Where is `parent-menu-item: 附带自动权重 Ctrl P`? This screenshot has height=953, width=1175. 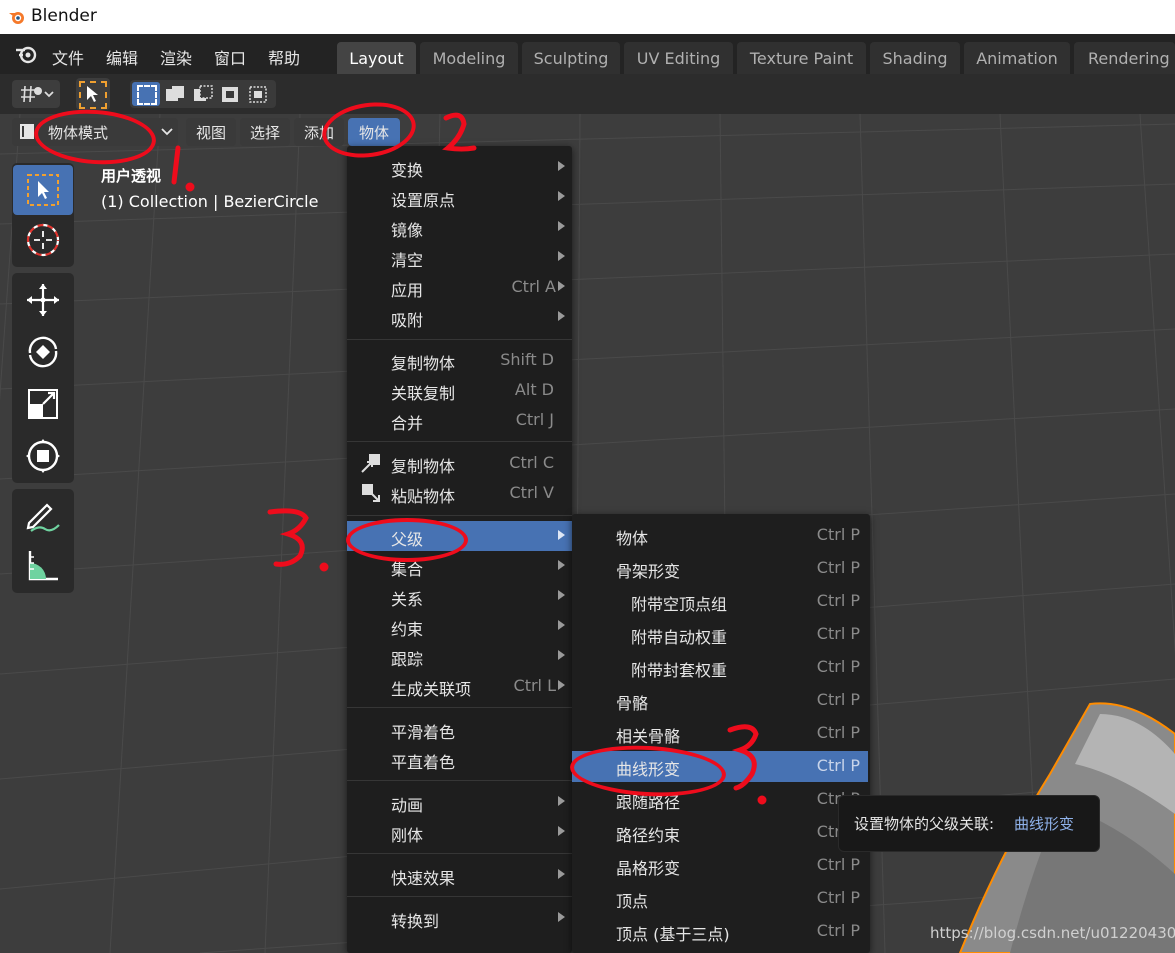
parent-menu-item: 附带自动权重 Ctrl P is located at coordinates (720, 634).